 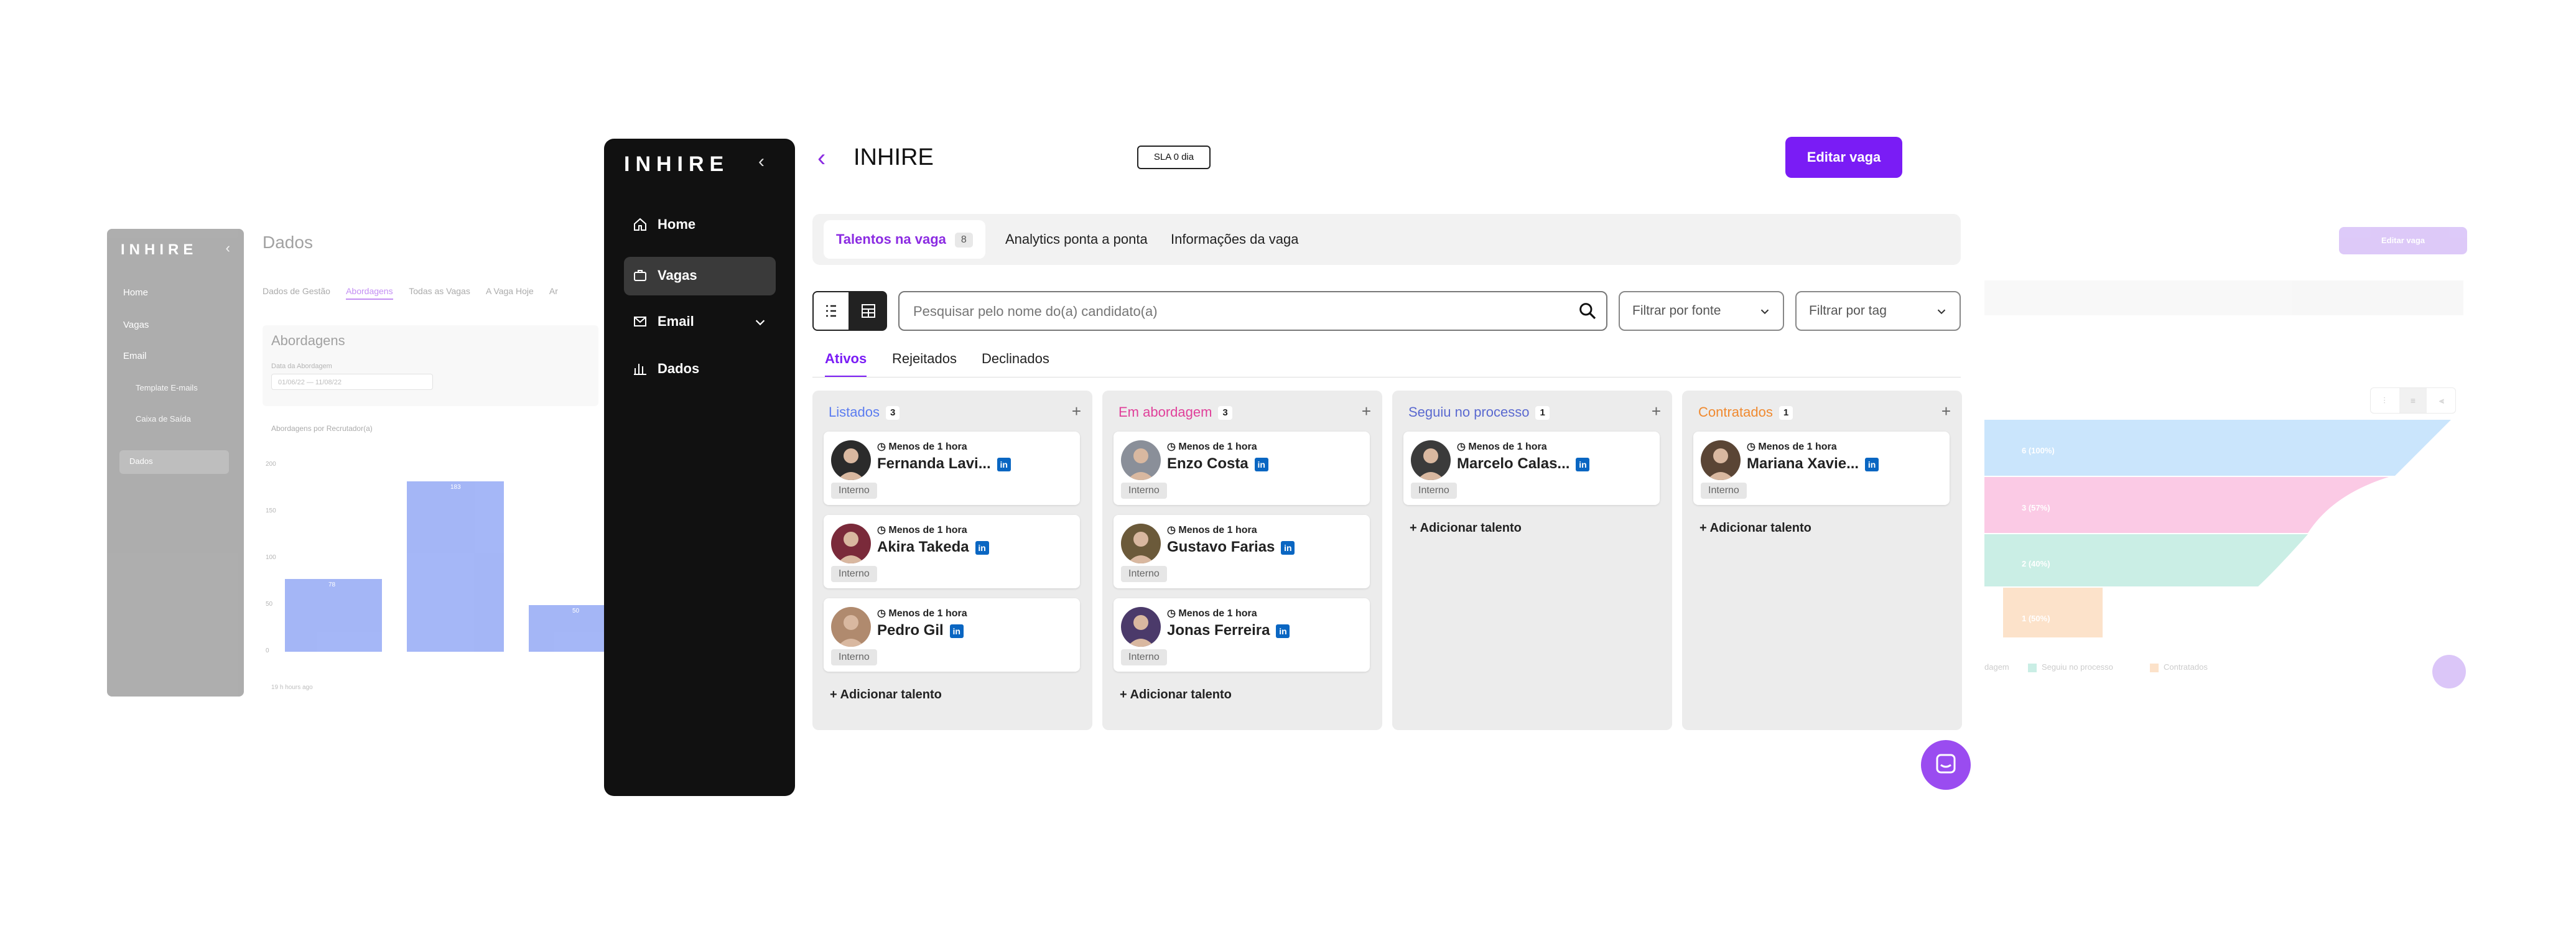 I want to click on bg-ytick: 50, so click(x=269, y=604).